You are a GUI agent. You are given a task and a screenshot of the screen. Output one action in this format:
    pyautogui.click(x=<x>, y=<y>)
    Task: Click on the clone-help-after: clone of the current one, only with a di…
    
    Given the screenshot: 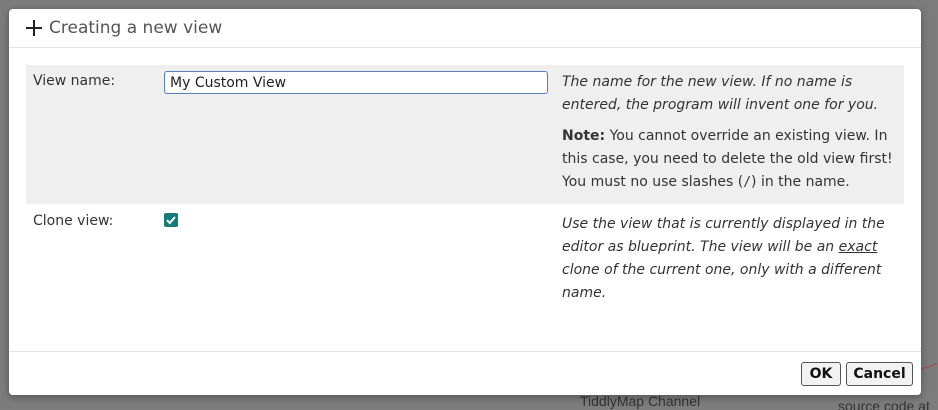 What is the action you would take?
    pyautogui.click(x=722, y=281)
    